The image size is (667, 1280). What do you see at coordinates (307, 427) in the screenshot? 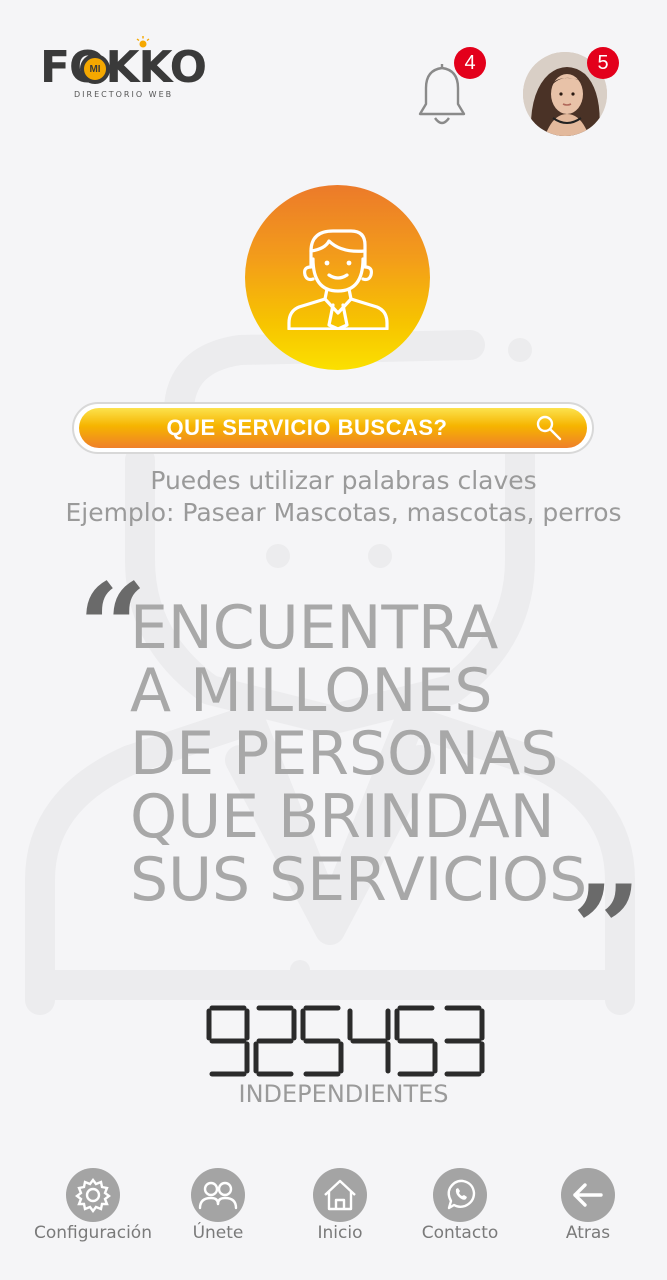
I see `search-label: QUE SERVICIO BUSCAS?` at bounding box center [307, 427].